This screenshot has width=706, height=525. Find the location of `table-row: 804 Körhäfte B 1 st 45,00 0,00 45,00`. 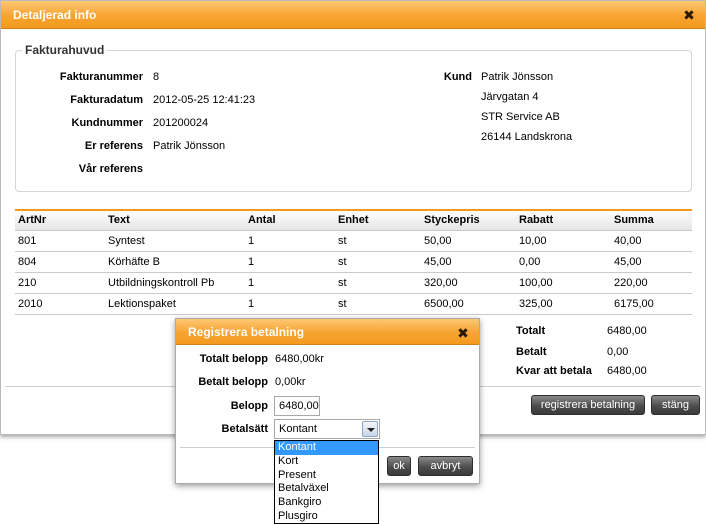

table-row: 804 Körhäfte B 1 st 45,00 0,00 45,00 is located at coordinates (353, 262).